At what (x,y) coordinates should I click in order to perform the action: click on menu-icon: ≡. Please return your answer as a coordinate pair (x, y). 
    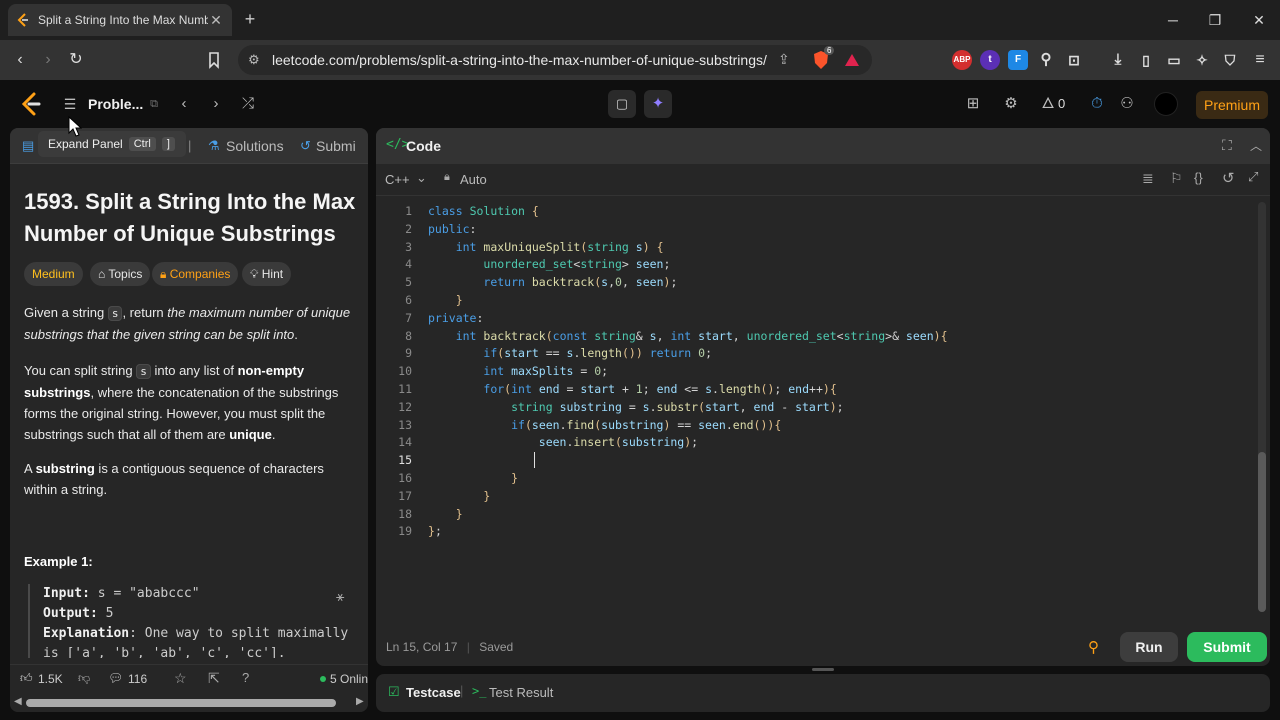
    Looking at the image, I should click on (1260, 60).